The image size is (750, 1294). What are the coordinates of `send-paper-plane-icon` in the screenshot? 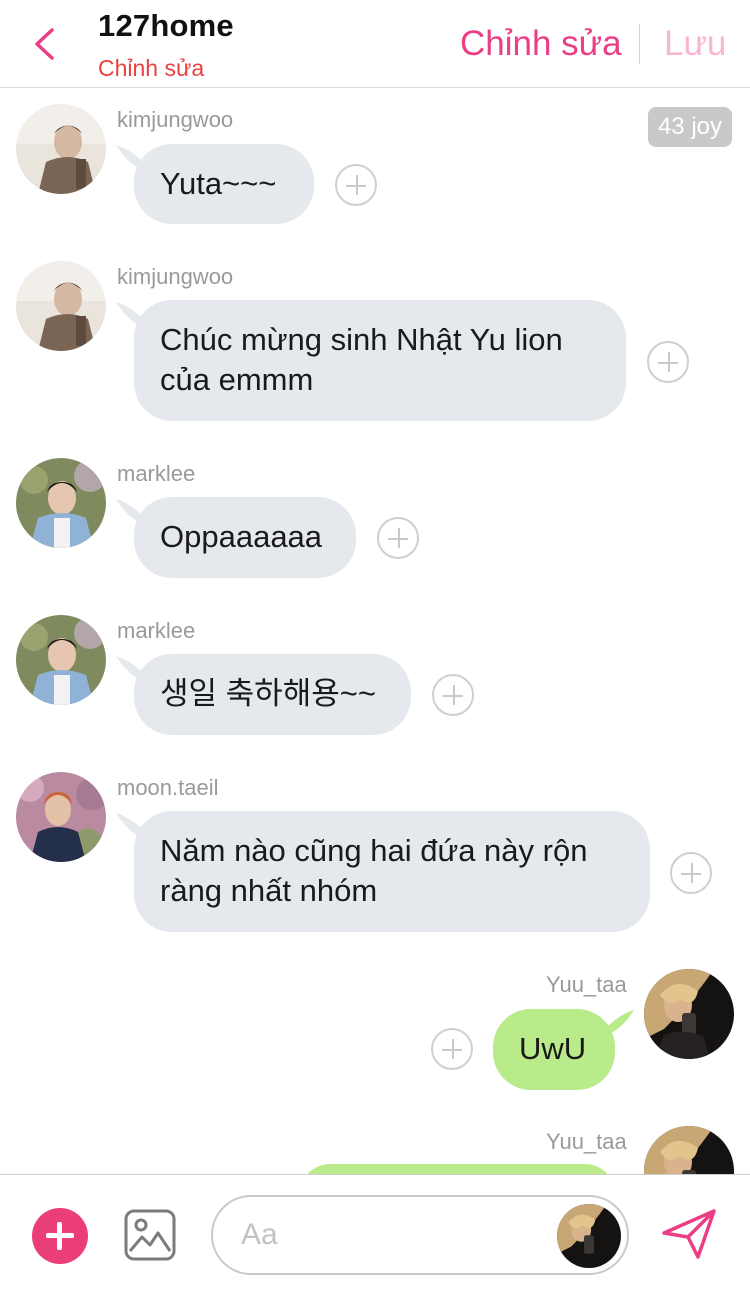 It's located at (689, 1234).